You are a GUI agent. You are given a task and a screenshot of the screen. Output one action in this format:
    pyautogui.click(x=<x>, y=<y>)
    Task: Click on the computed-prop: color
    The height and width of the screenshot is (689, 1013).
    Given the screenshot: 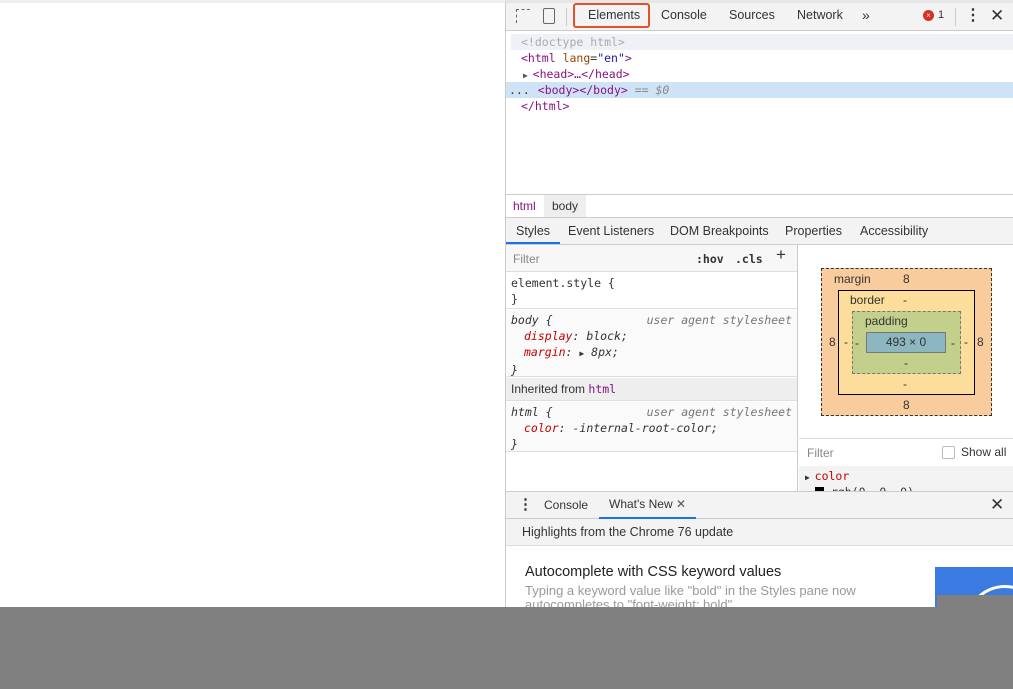 What is the action you would take?
    pyautogui.click(x=832, y=476)
    